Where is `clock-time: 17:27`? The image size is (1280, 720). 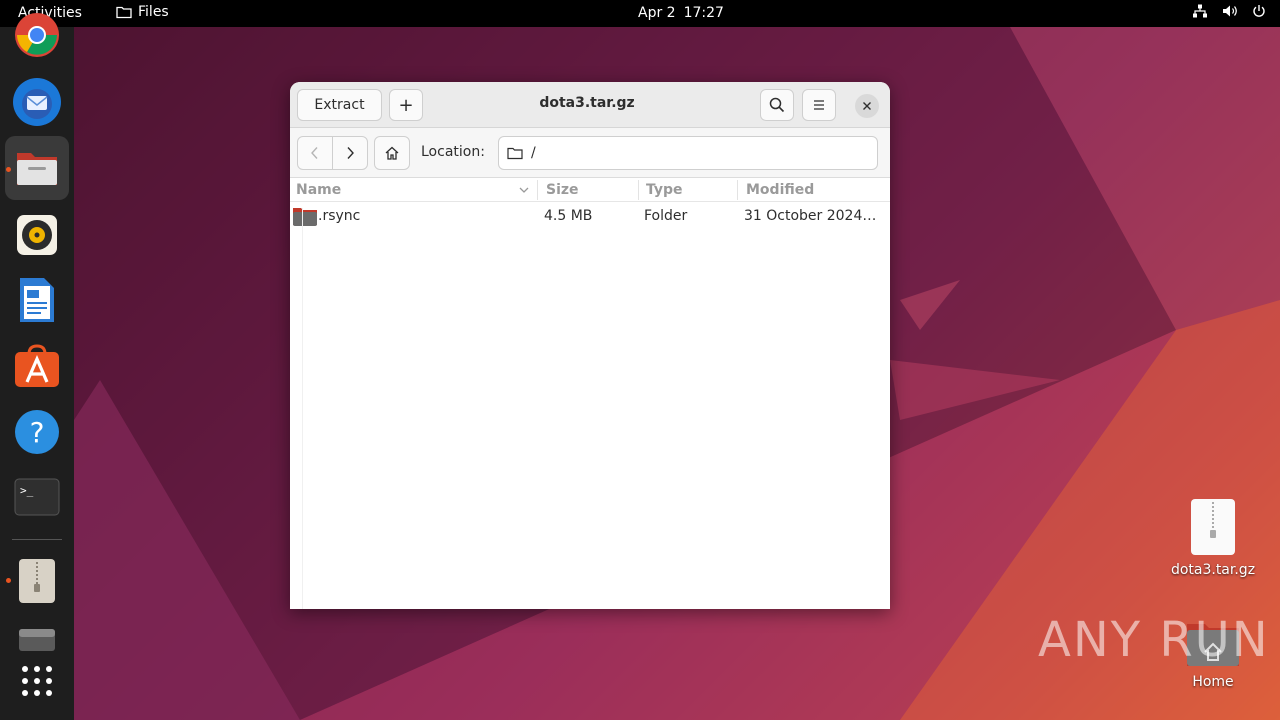 clock-time: 17:27 is located at coordinates (703, 13).